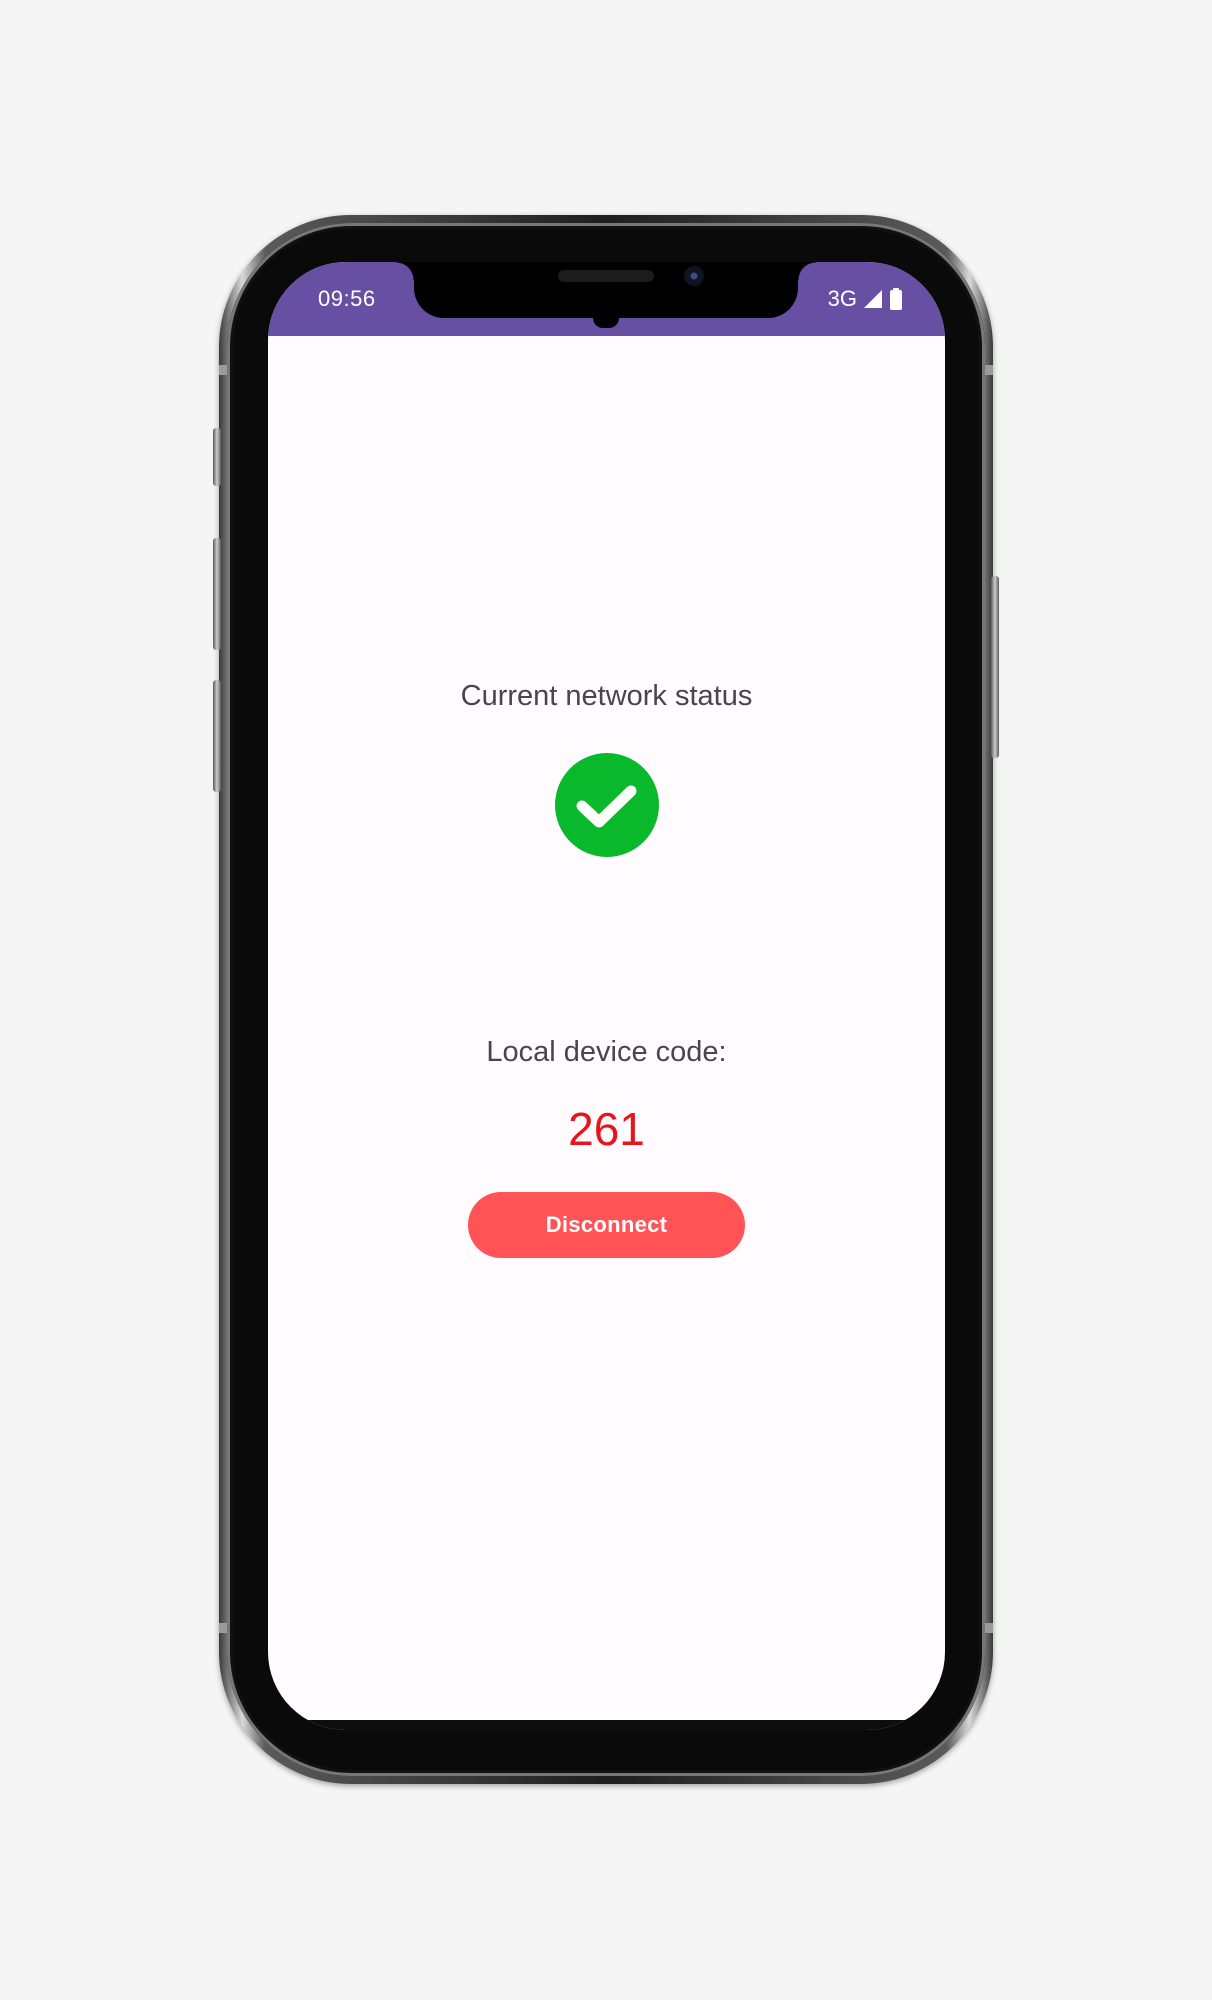 This screenshot has width=1212, height=2000. Describe the element at coordinates (873, 299) in the screenshot. I see `signal-icon` at that location.